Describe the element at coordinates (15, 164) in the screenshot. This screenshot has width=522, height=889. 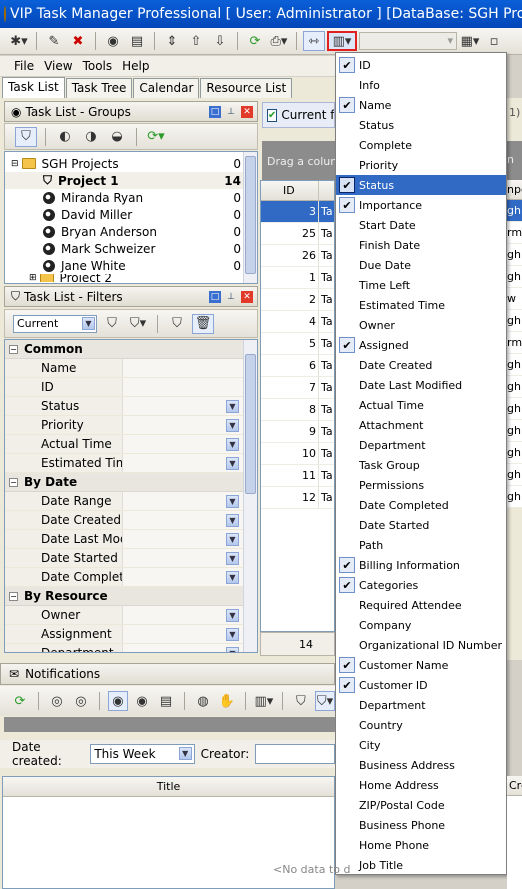
I see `collapse-icon: ⊟` at that location.